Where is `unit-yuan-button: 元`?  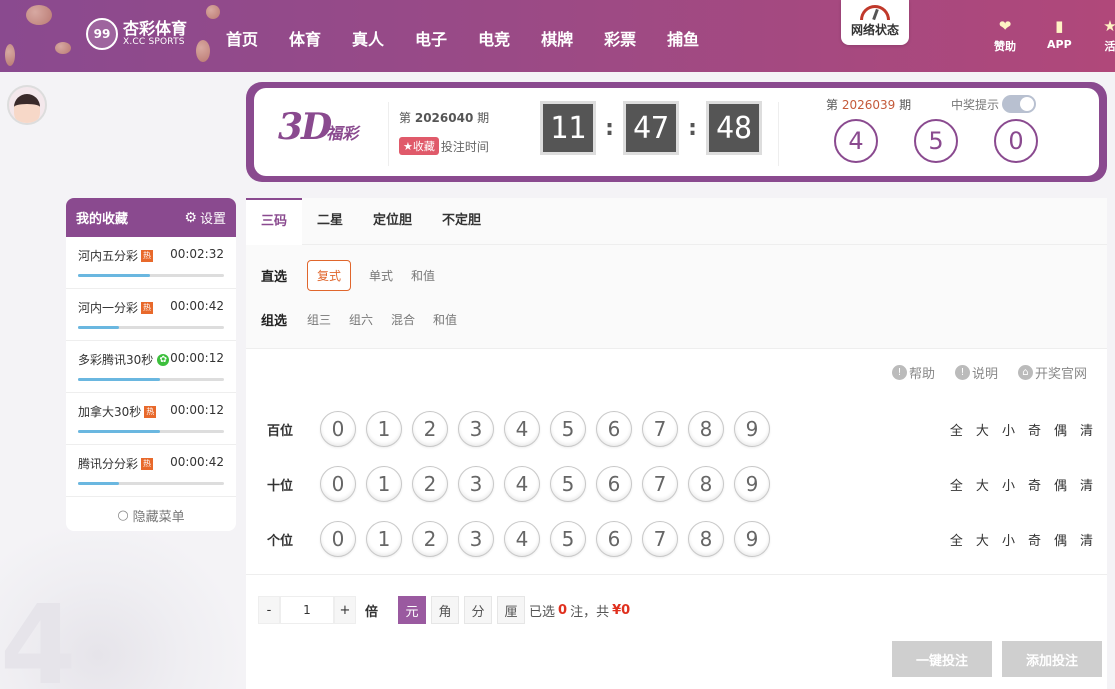
unit-yuan-button: 元 is located at coordinates (412, 610).